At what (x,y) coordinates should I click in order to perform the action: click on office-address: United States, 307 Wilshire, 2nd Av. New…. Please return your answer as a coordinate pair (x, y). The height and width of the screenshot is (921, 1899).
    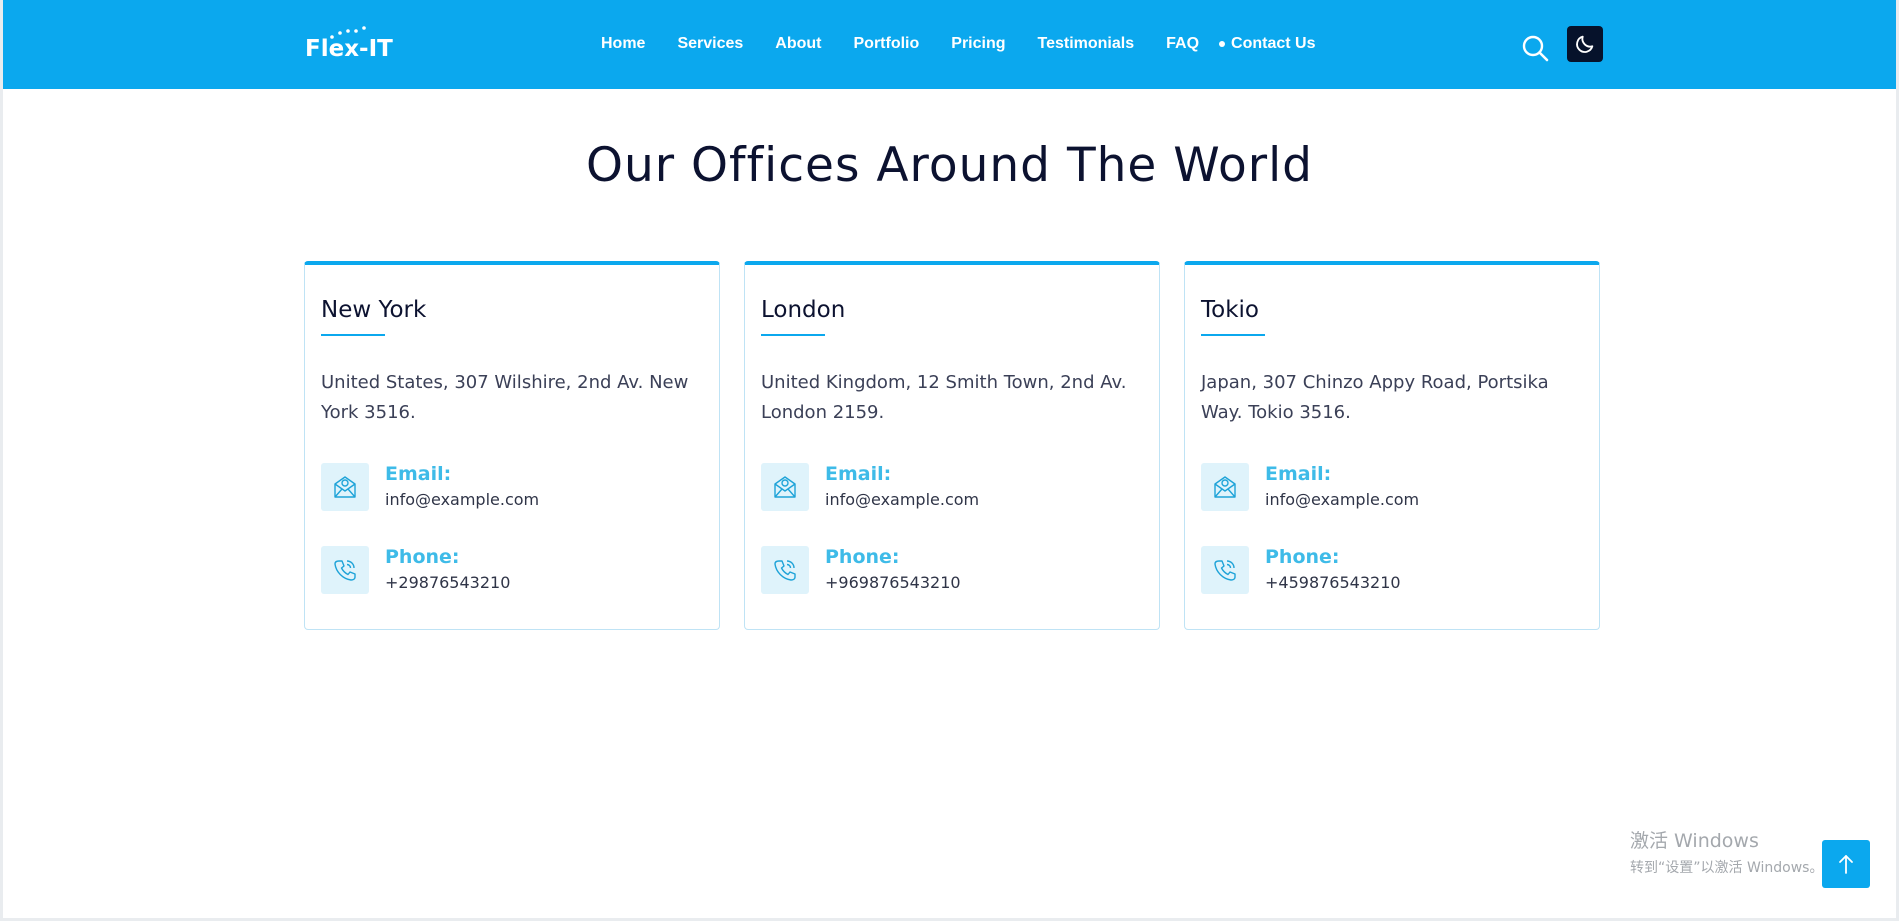
    Looking at the image, I should click on (505, 397).